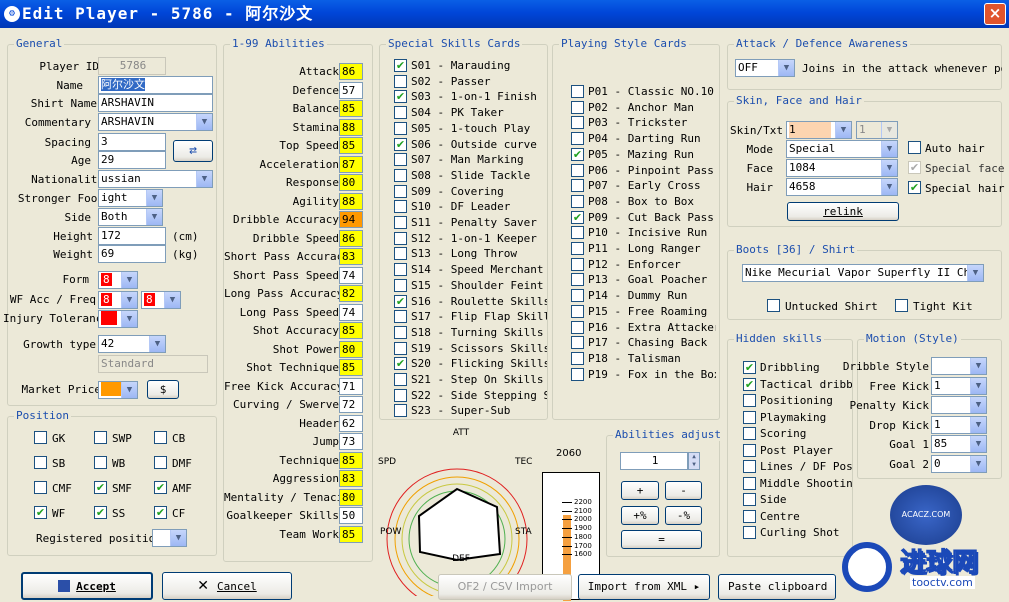 This screenshot has width=1009, height=602. I want to click on ability-value: 87, so click(351, 164).